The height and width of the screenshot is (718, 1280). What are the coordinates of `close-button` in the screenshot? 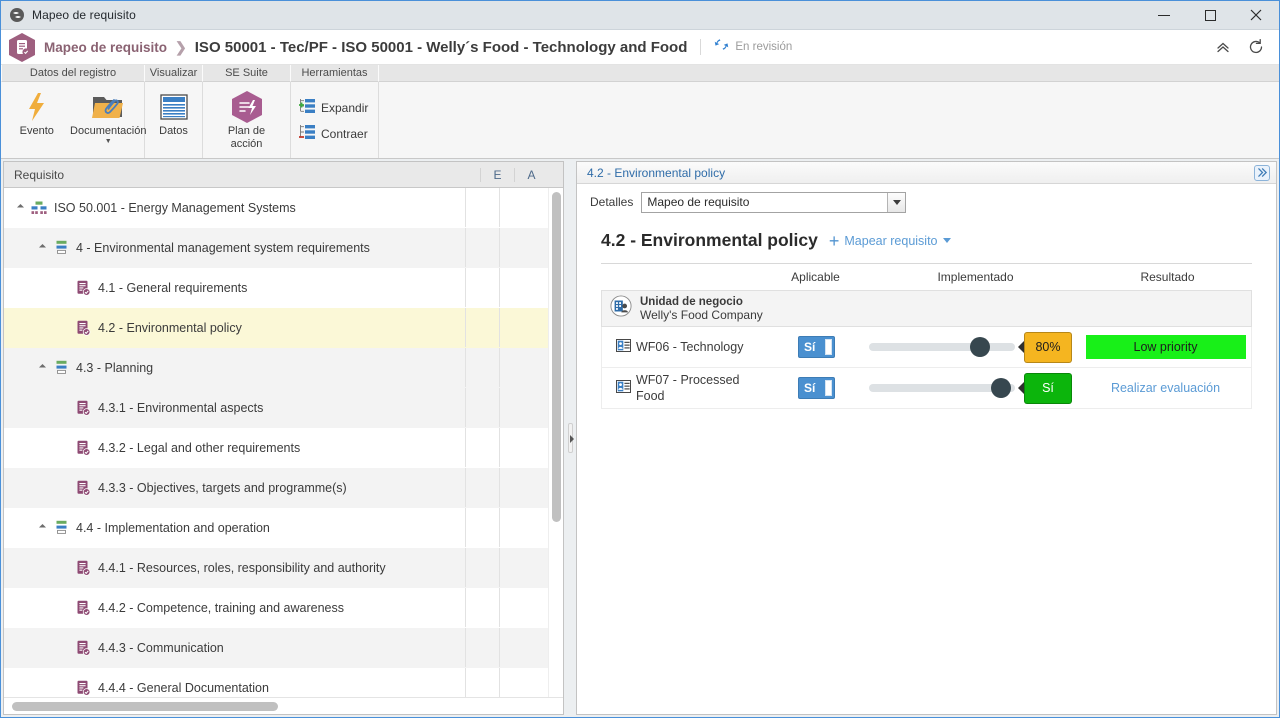 It's located at (1256, 15).